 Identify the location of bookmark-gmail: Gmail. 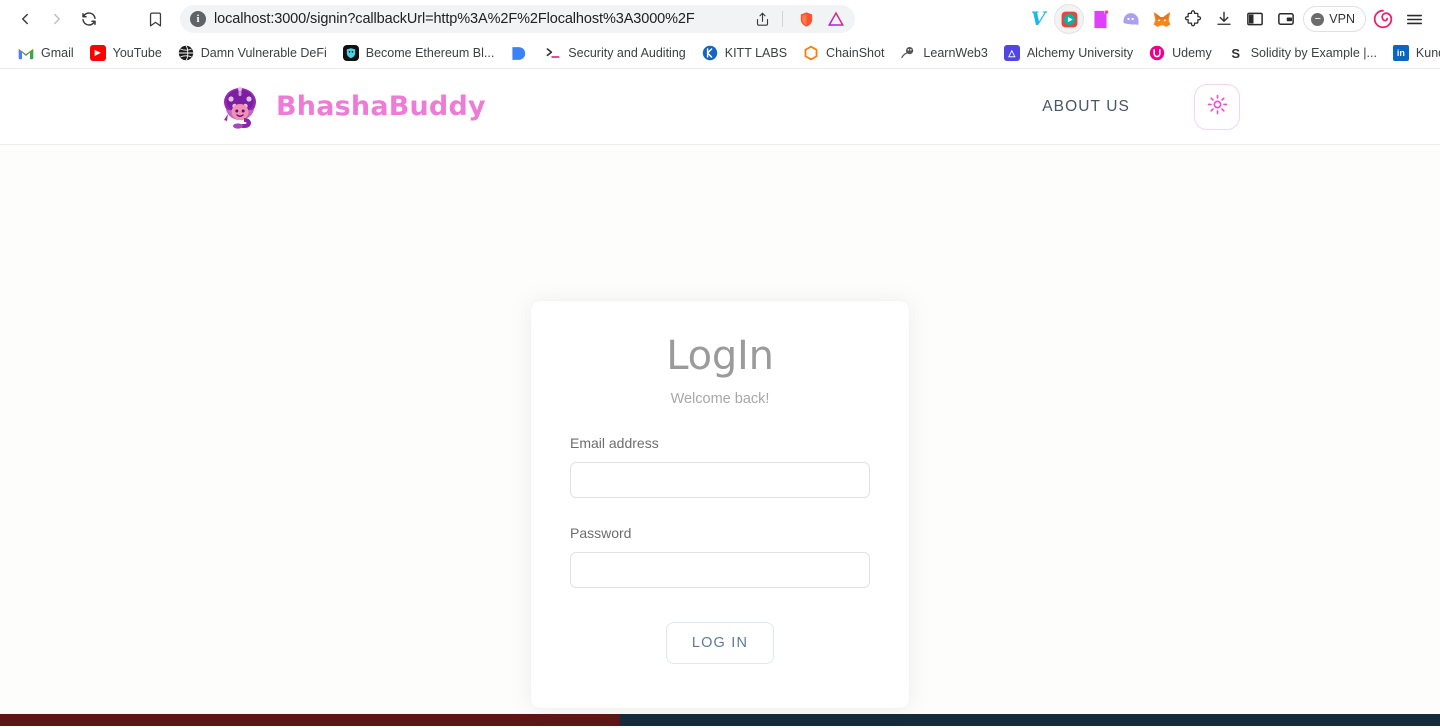
(46, 53).